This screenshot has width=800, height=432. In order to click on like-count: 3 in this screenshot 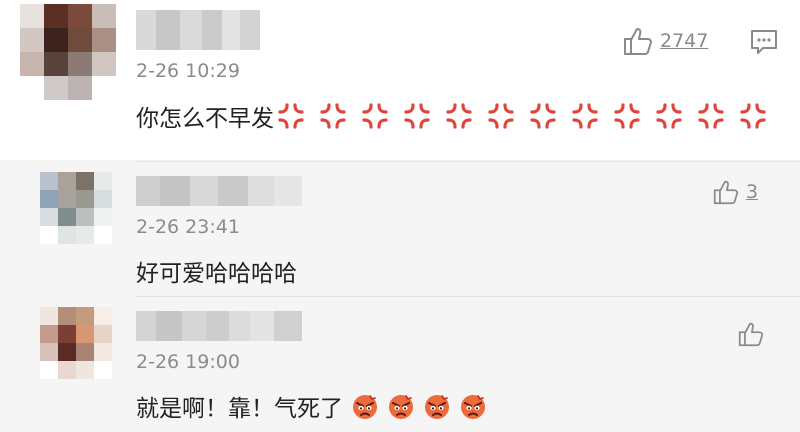, I will do `click(752, 192)`.